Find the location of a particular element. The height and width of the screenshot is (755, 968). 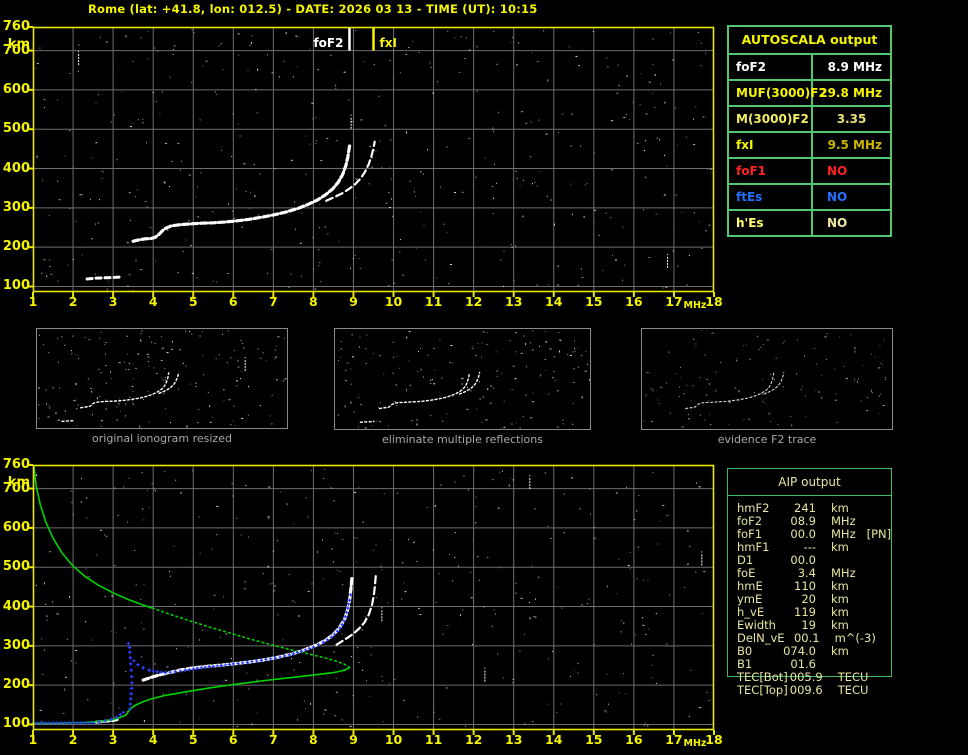

table-row: foF2 8.9 MHz is located at coordinates (809, 68).